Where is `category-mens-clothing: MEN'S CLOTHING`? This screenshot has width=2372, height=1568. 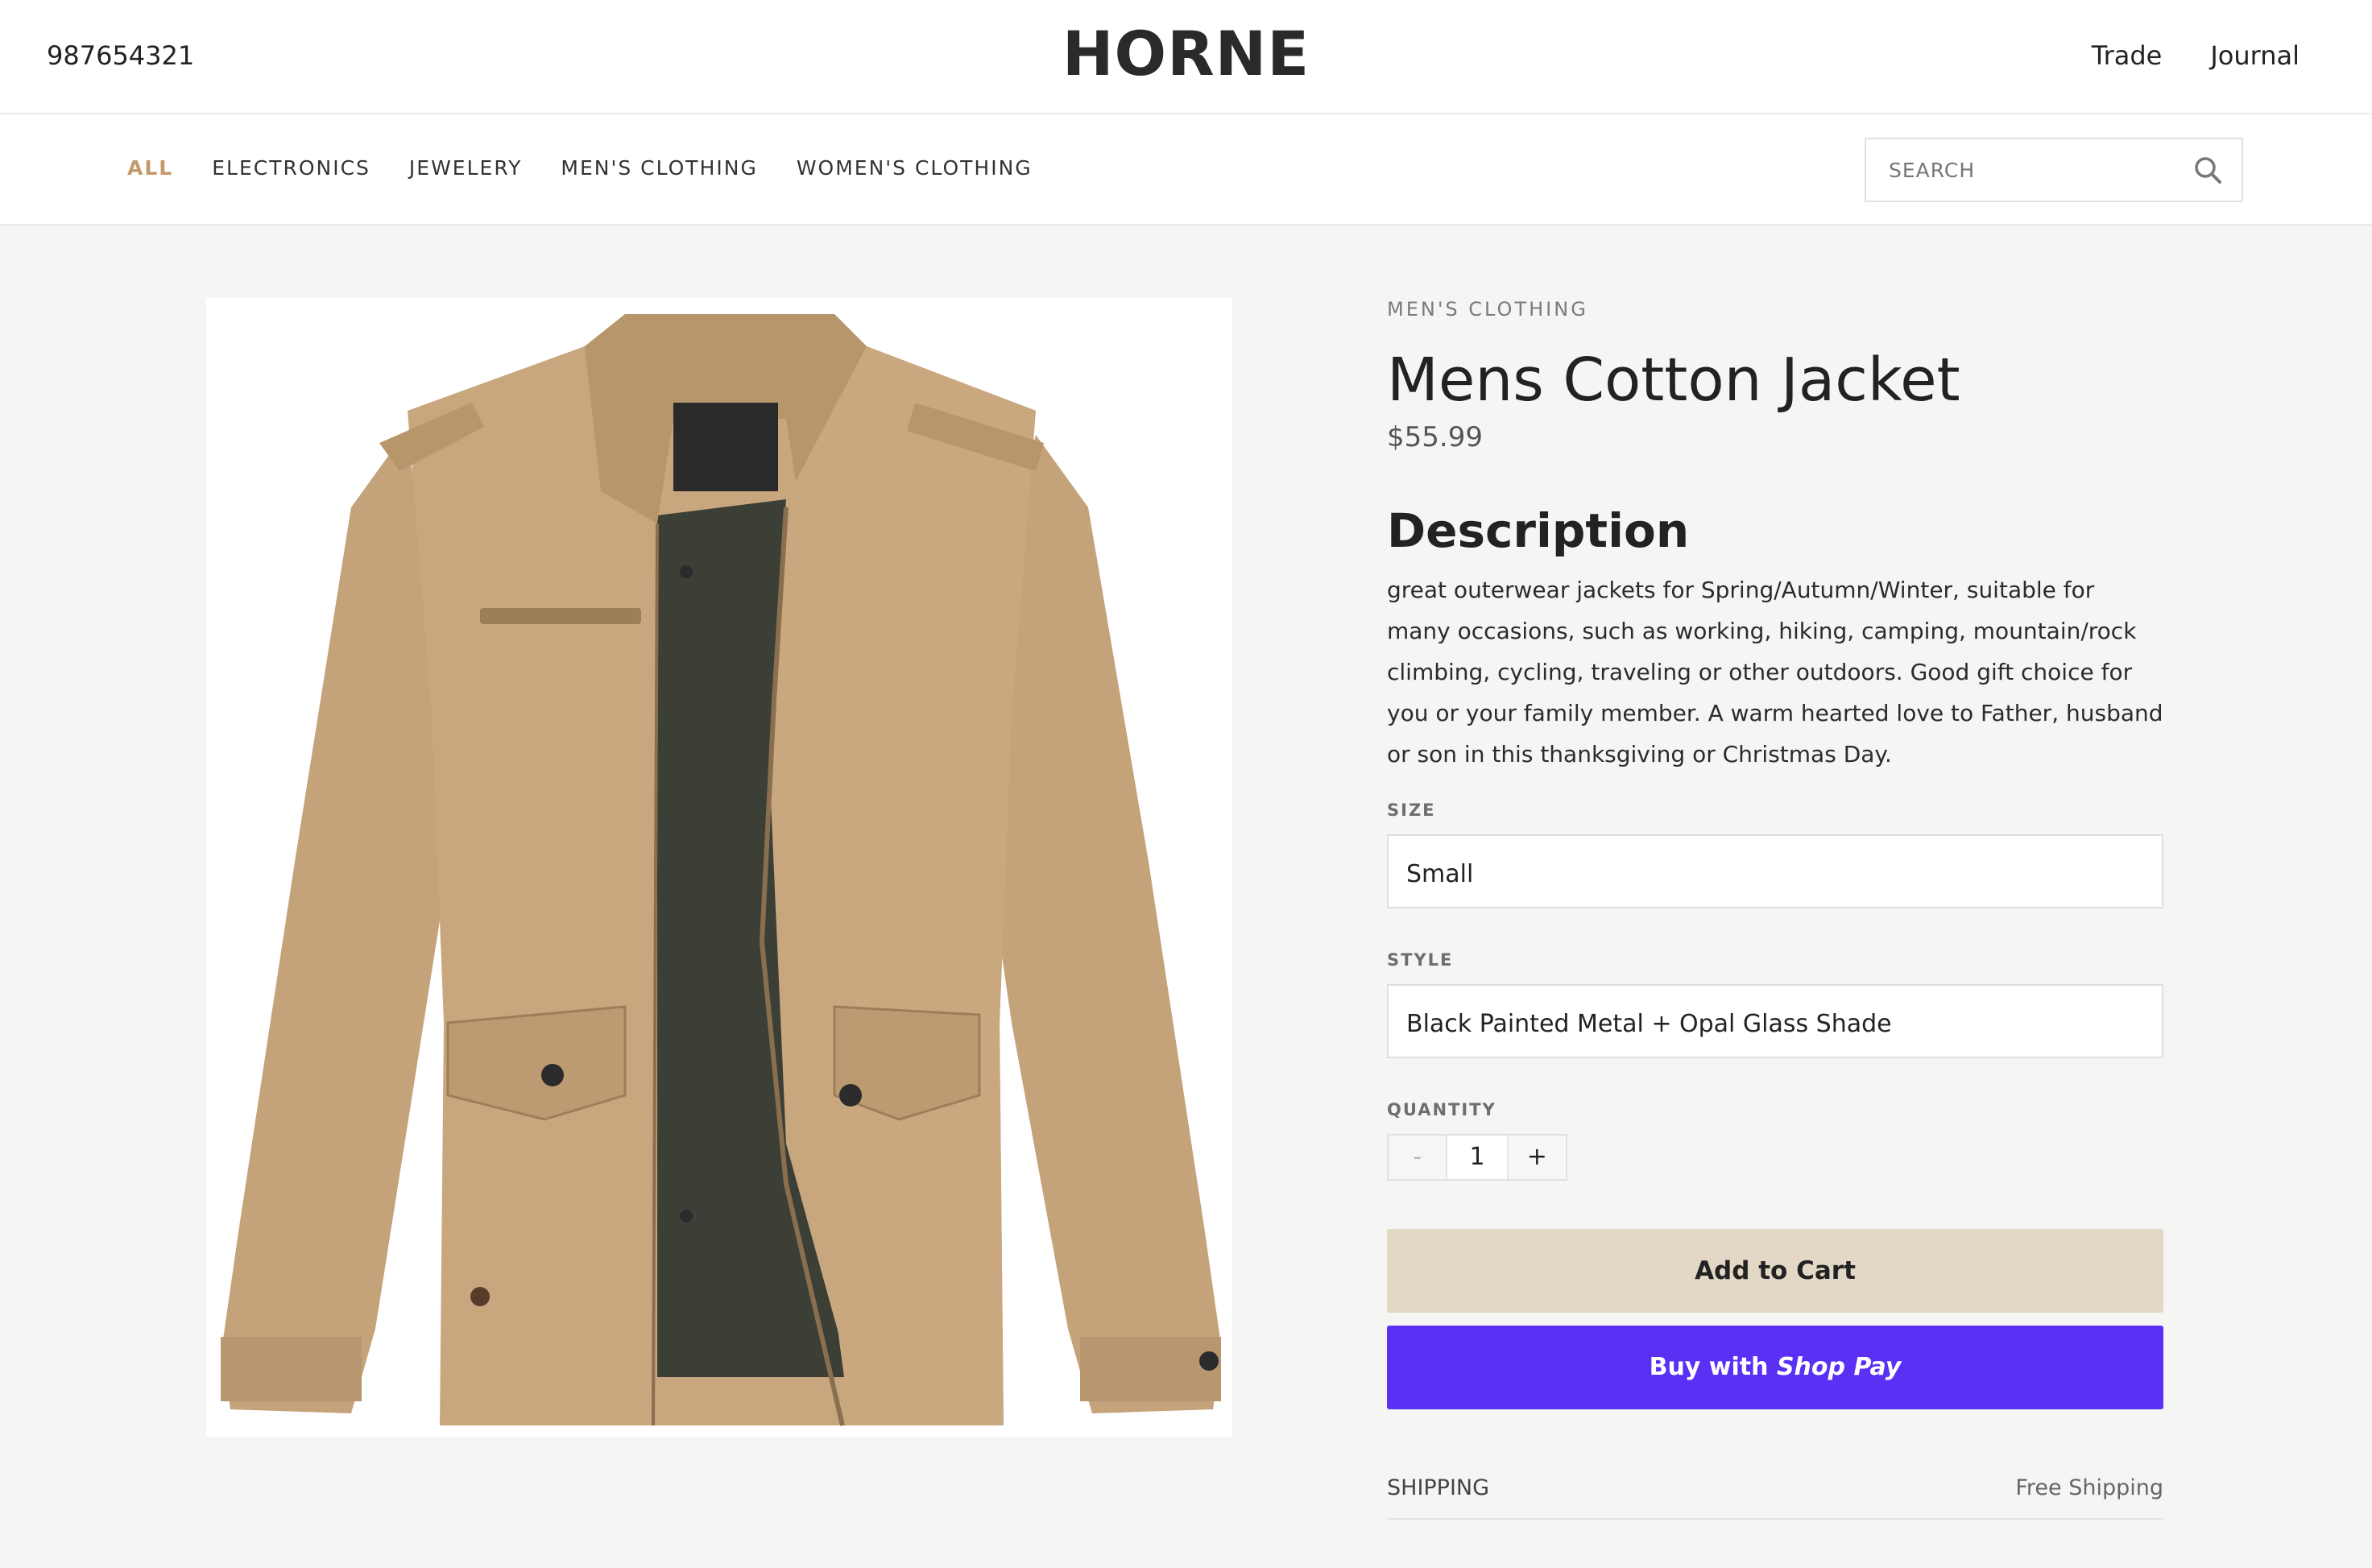
category-mens-clothing: MEN'S CLOTHING is located at coordinates (659, 168).